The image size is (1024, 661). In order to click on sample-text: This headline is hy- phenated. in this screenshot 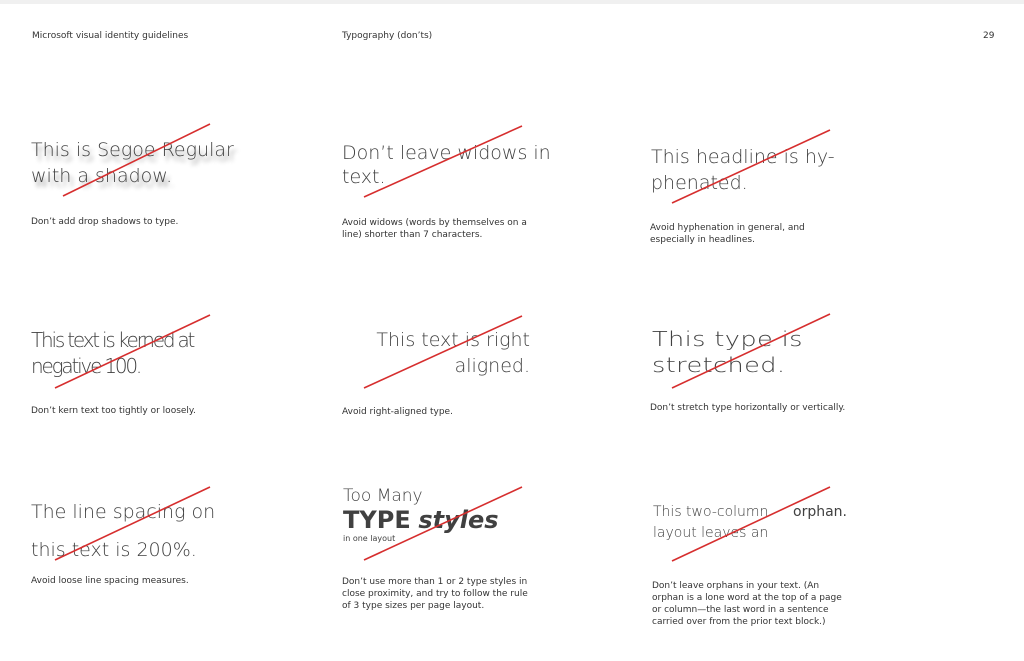, I will do `click(743, 170)`.